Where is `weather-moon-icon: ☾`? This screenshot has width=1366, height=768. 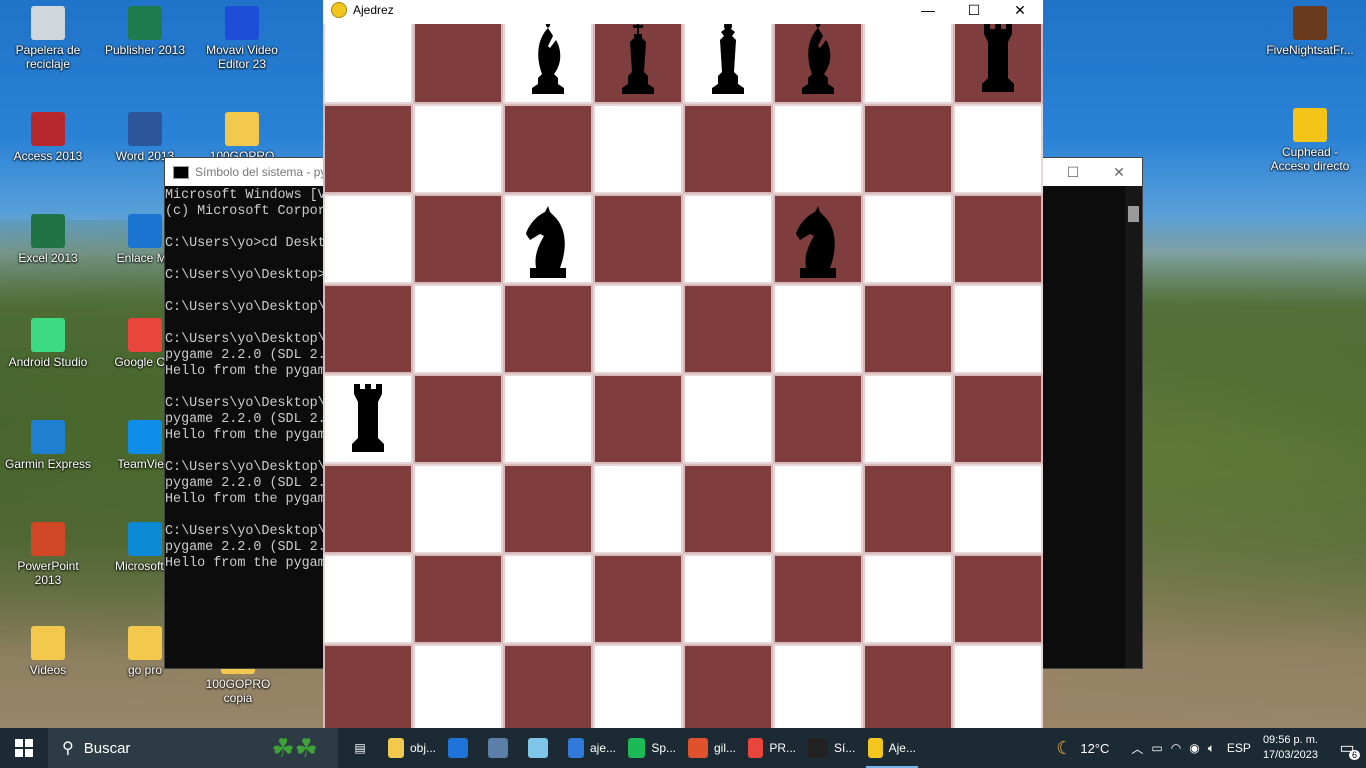 weather-moon-icon: ☾ is located at coordinates (1064, 748).